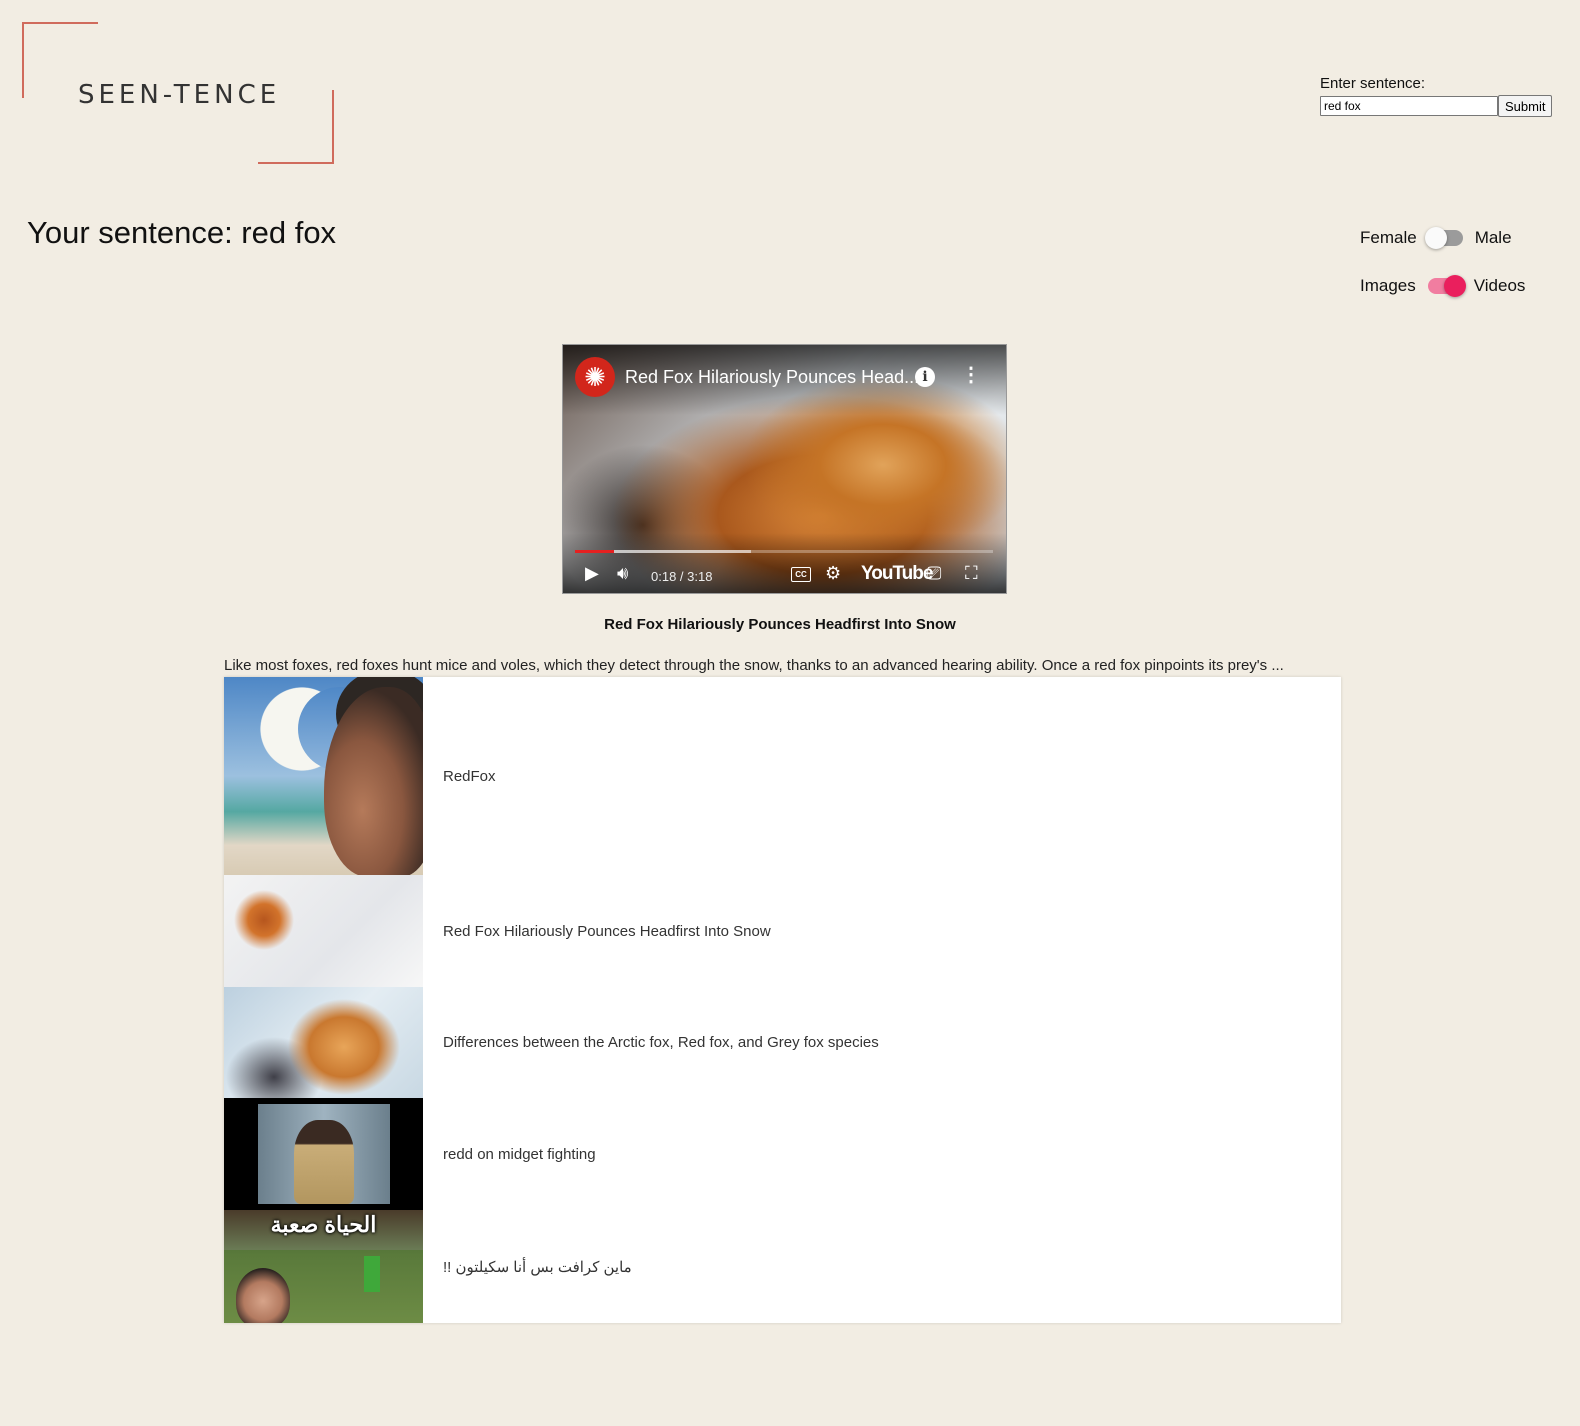 The height and width of the screenshot is (1426, 1580). I want to click on fullscreen-icon: ⛶, so click(971, 573).